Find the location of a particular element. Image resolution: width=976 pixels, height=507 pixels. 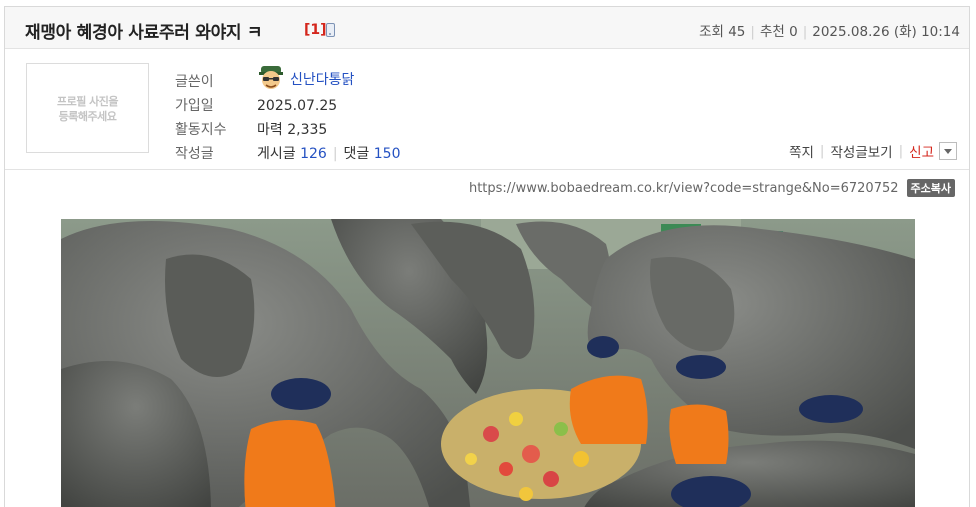

posts-count-link: 126 is located at coordinates (313, 154).